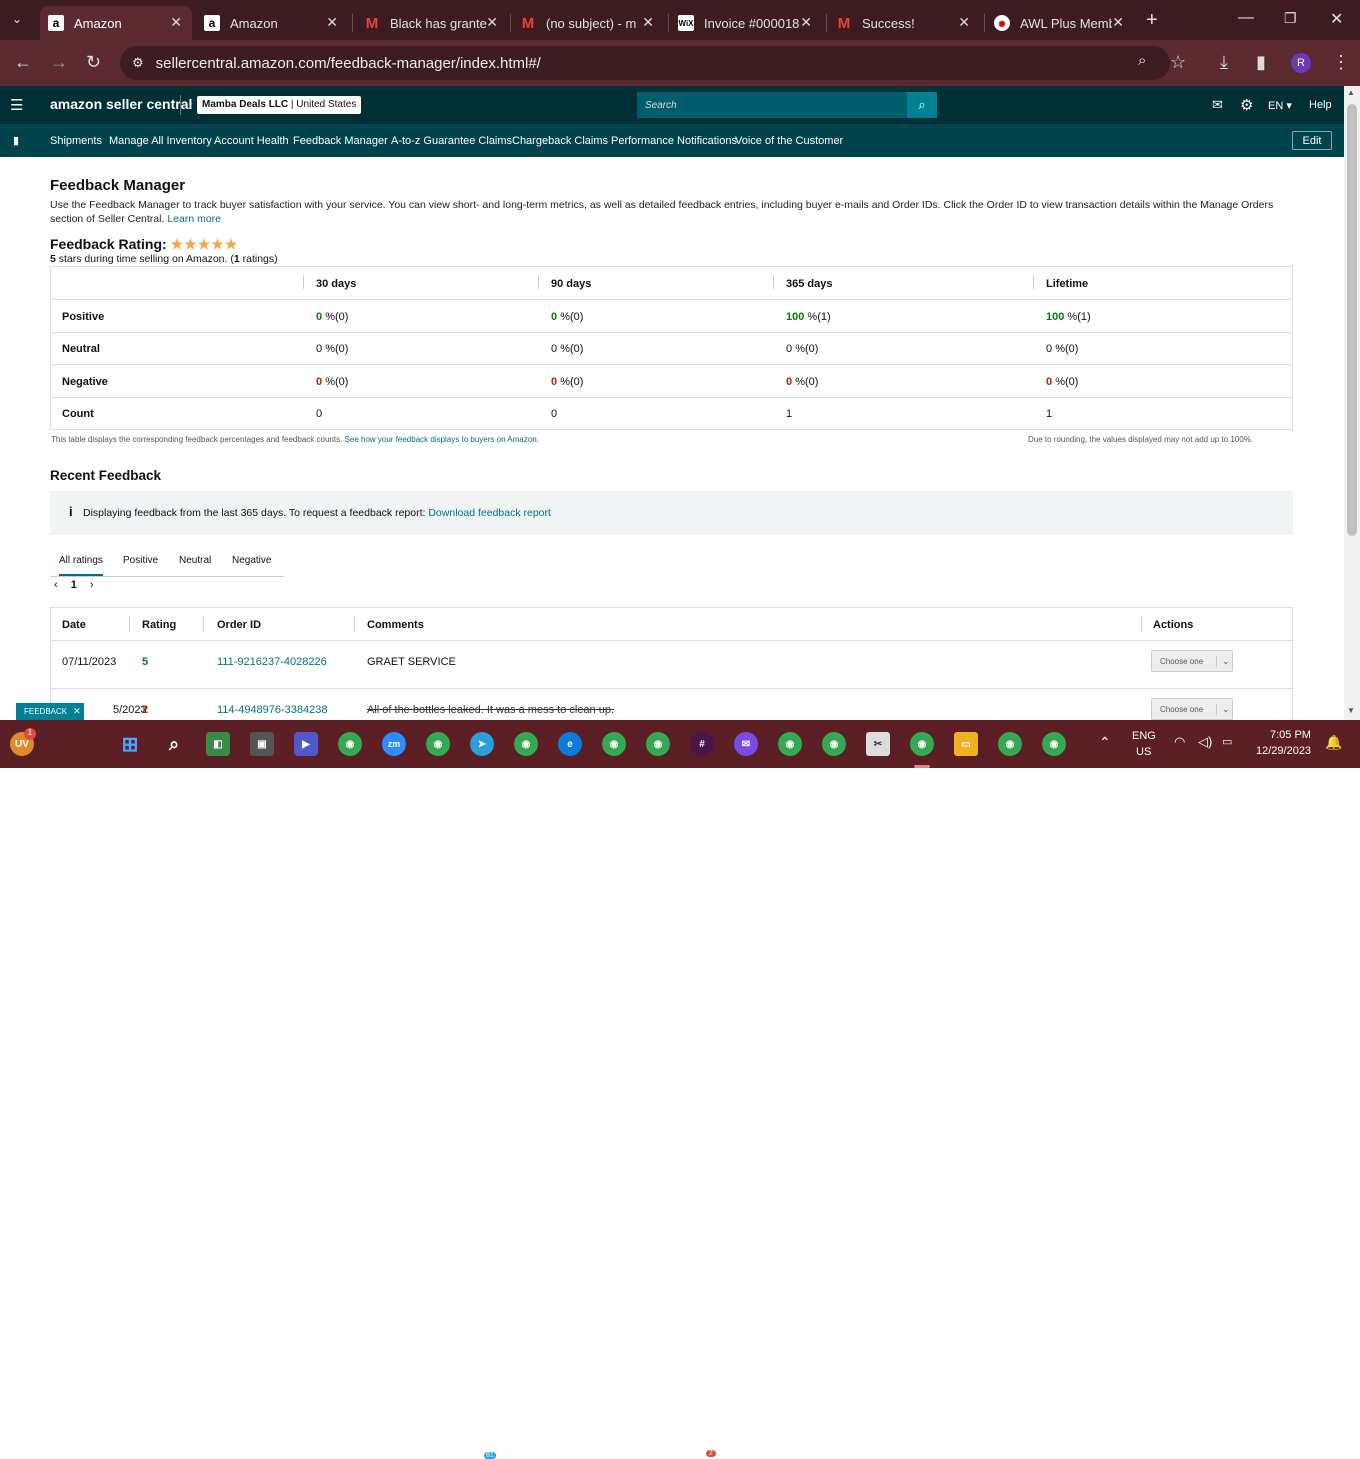 This screenshot has width=1360, height=1459. What do you see at coordinates (772, 105) in the screenshot?
I see `search-input: Search` at bounding box center [772, 105].